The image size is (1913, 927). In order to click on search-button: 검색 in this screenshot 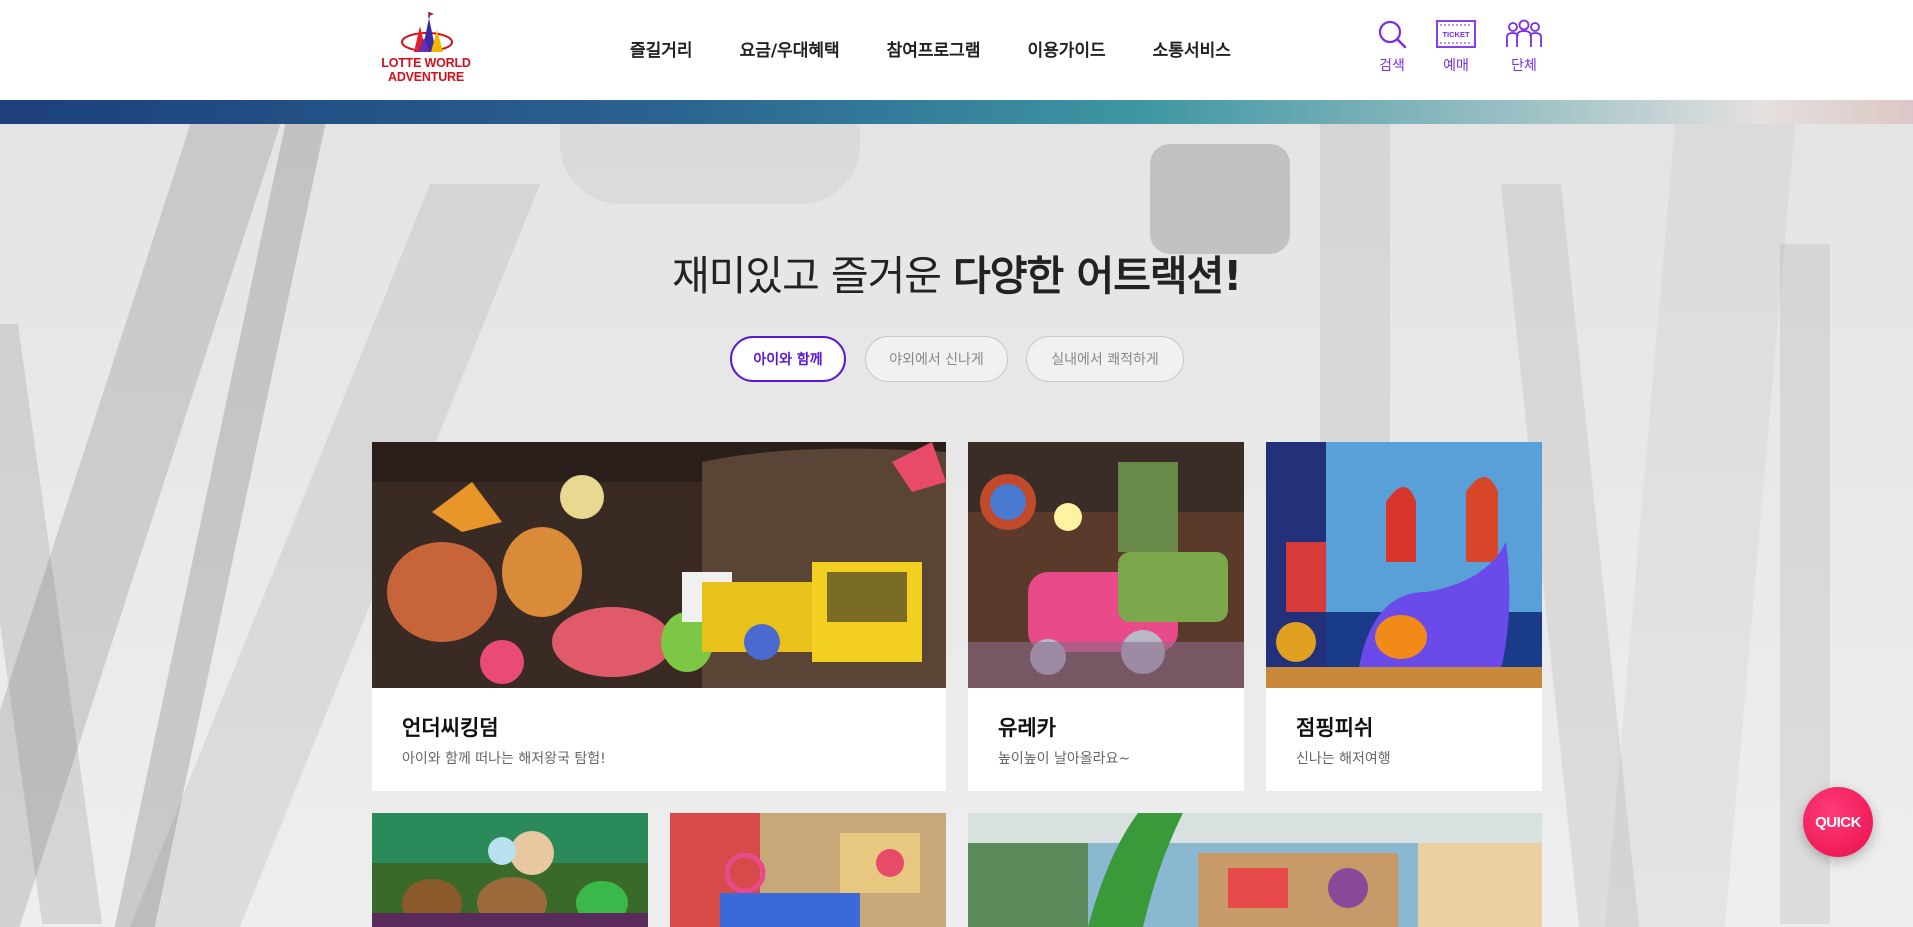, I will do `click(1392, 46)`.